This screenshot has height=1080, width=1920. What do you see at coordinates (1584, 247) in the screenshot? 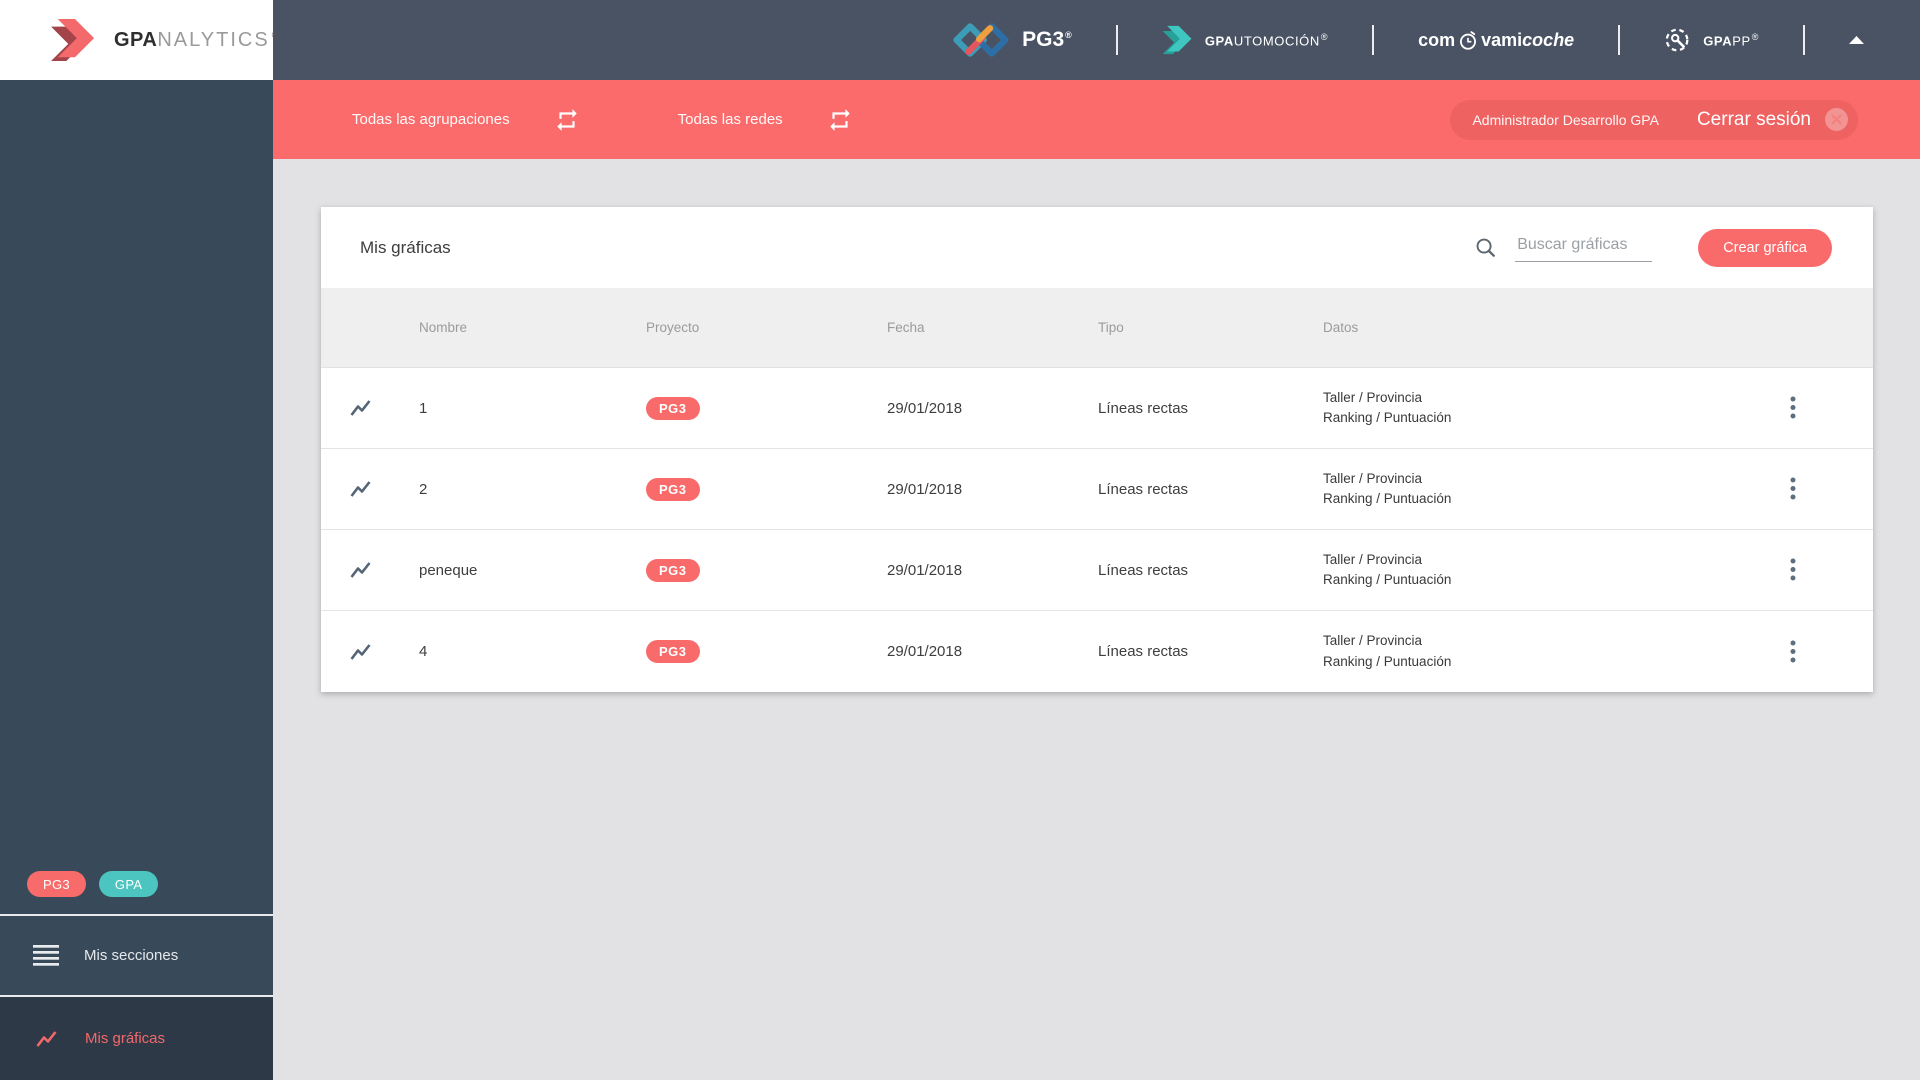
I see `search-input` at bounding box center [1584, 247].